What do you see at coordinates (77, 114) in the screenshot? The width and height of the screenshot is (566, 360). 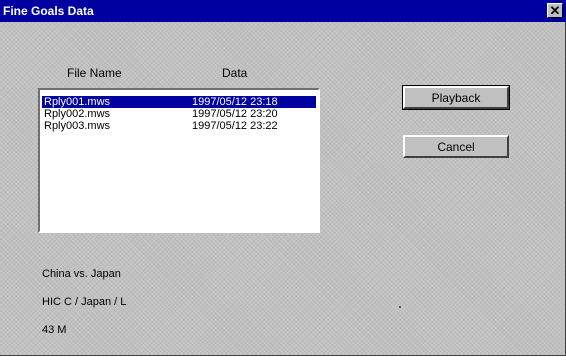 I see `file-name: Rply002.mws` at bounding box center [77, 114].